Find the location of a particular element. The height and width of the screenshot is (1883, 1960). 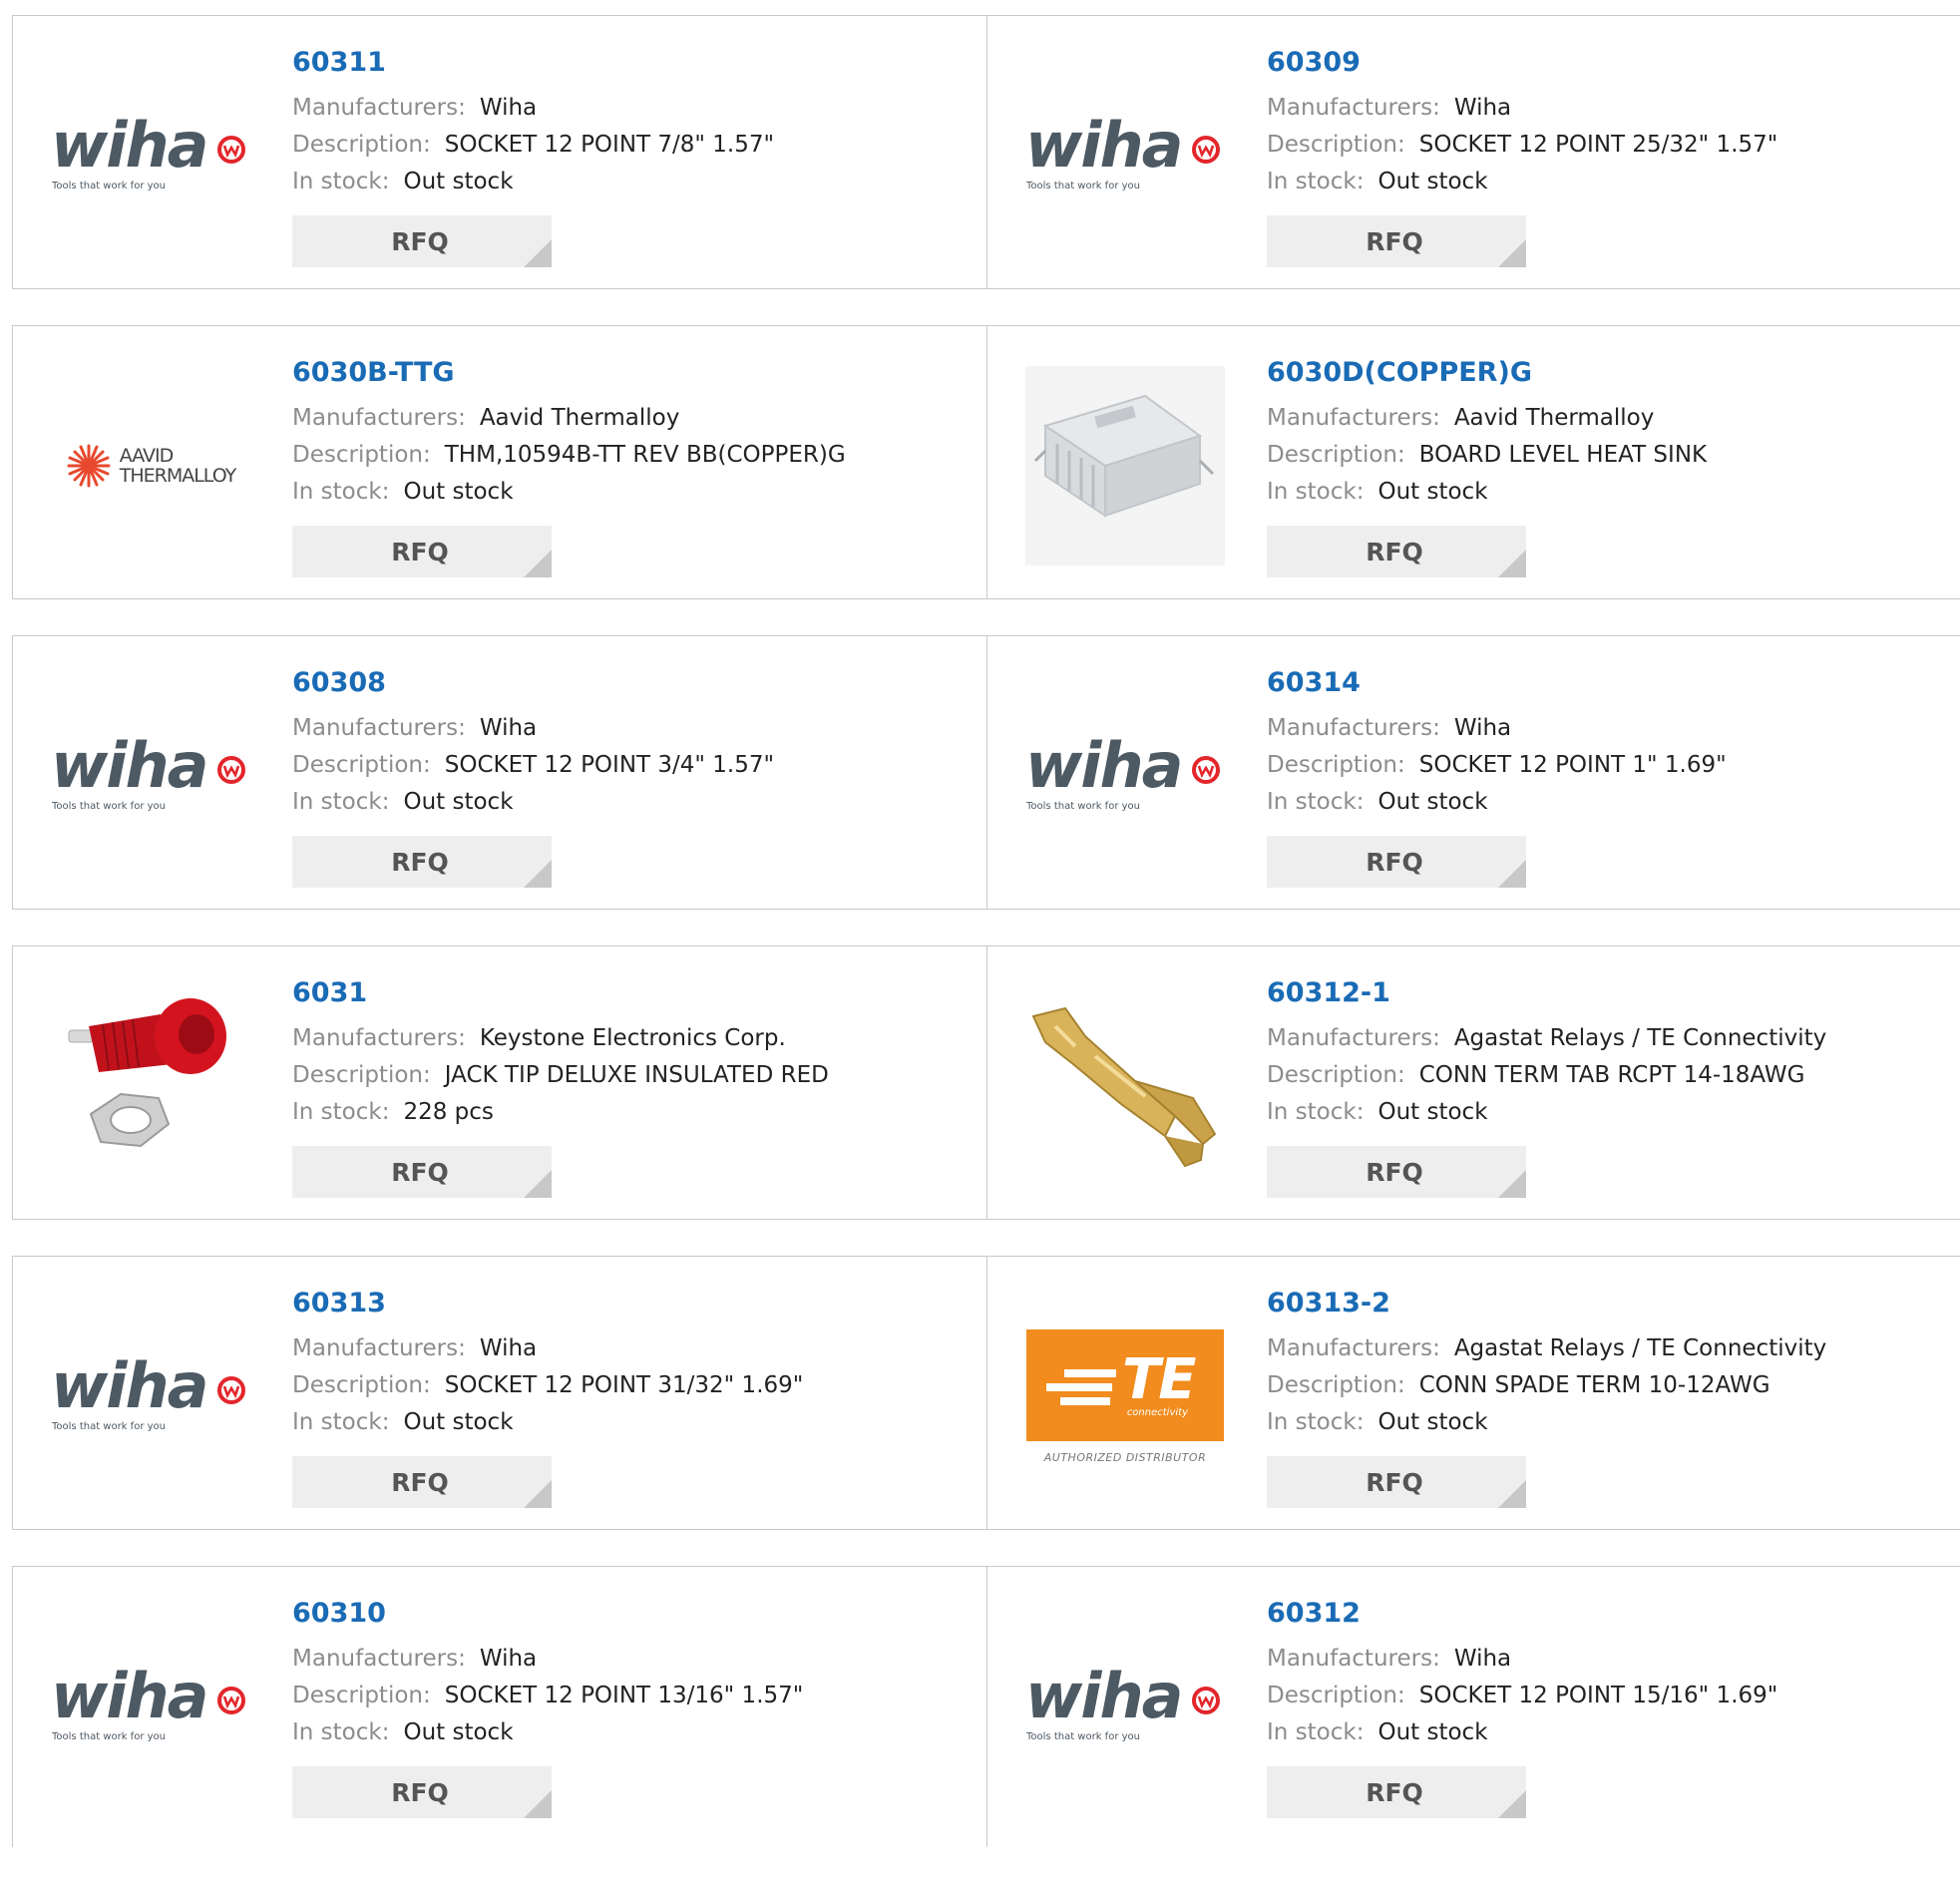

description-line: Description: SOCKET 12 POINT 1" 1.69" is located at coordinates (1497, 765).